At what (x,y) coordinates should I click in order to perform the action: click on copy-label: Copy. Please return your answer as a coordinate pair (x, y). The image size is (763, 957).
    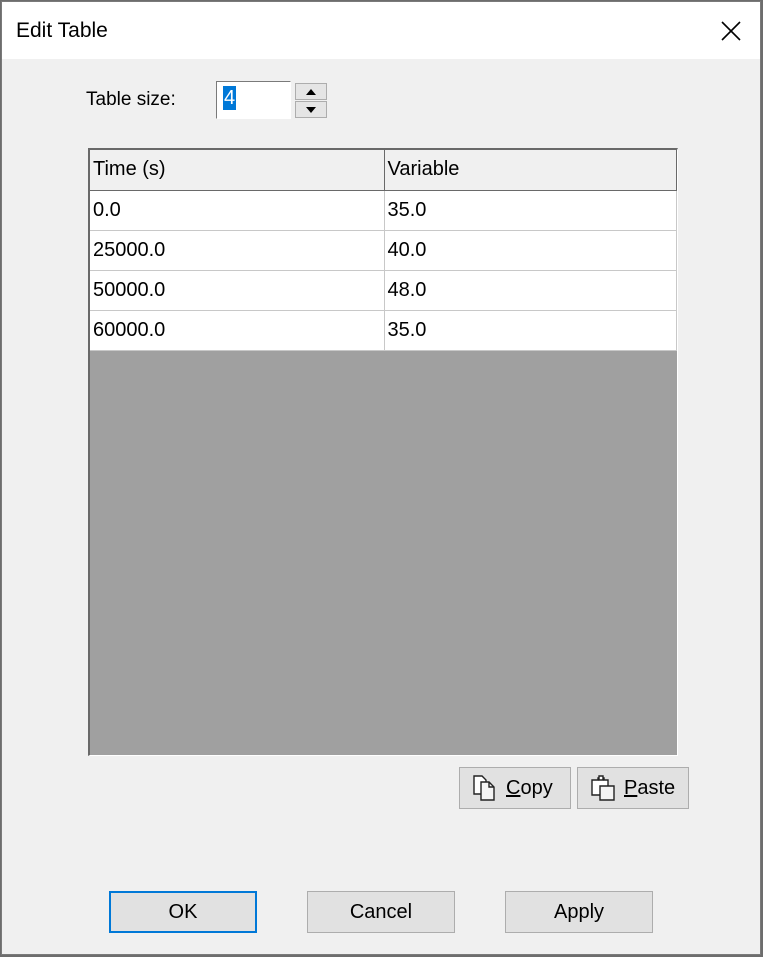
    Looking at the image, I should click on (529, 787).